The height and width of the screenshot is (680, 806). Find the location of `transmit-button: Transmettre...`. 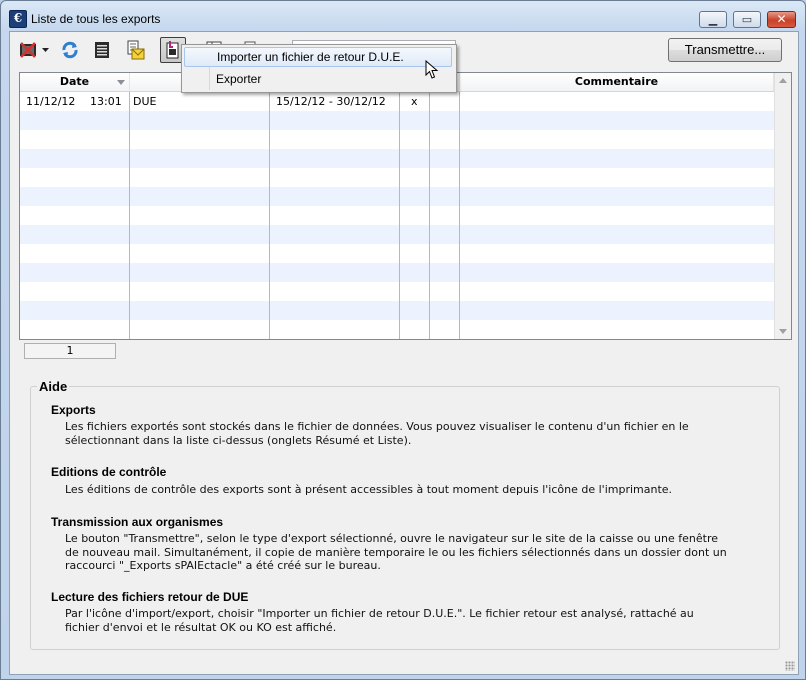

transmit-button: Transmettre... is located at coordinates (725, 50).